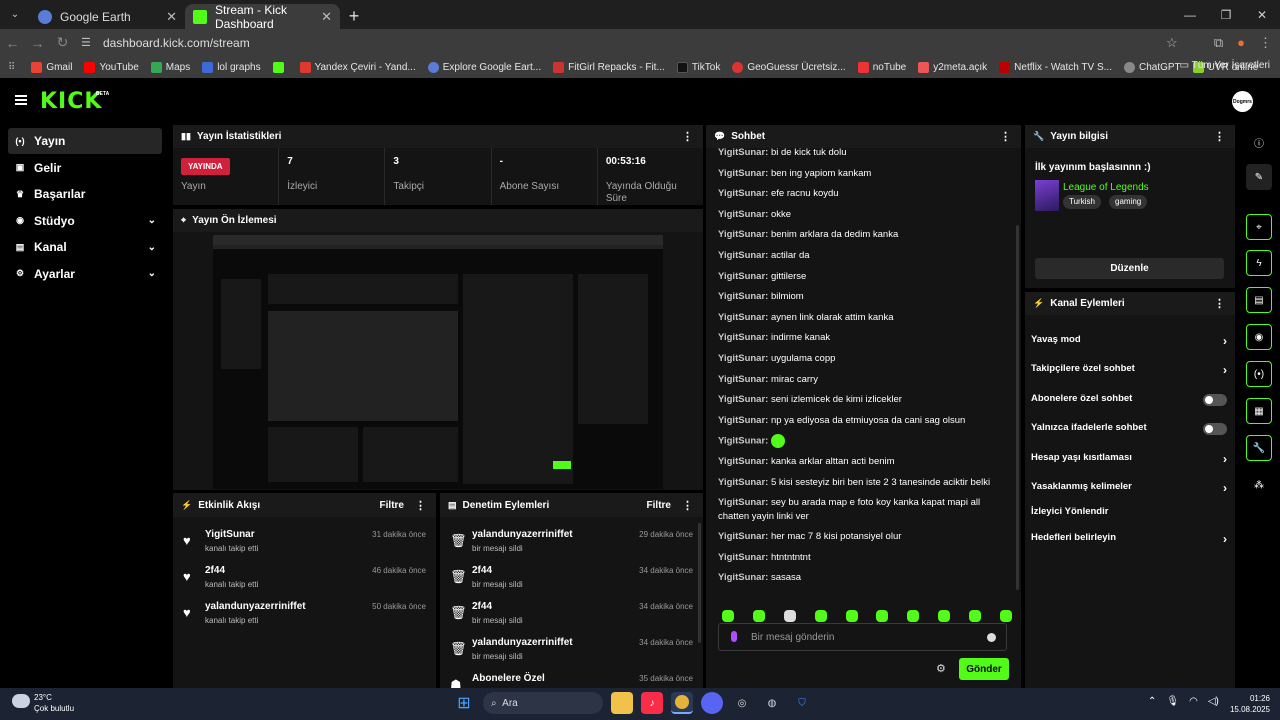 Image resolution: width=1280 pixels, height=720 pixels. Describe the element at coordinates (622, 703) in the screenshot. I see `file-explorer-icon` at that location.